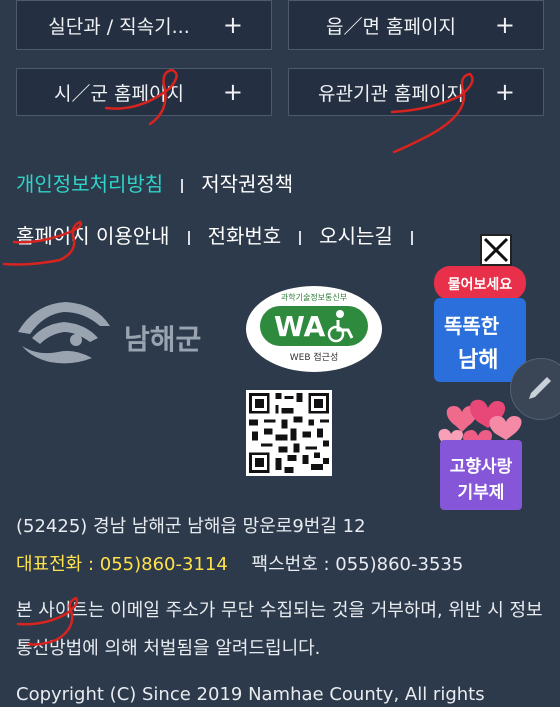 The image size is (560, 707). I want to click on contact-line: 대표전화 : 055)860-3114 팩스번호 : 055)860-3535, so click(239, 563).